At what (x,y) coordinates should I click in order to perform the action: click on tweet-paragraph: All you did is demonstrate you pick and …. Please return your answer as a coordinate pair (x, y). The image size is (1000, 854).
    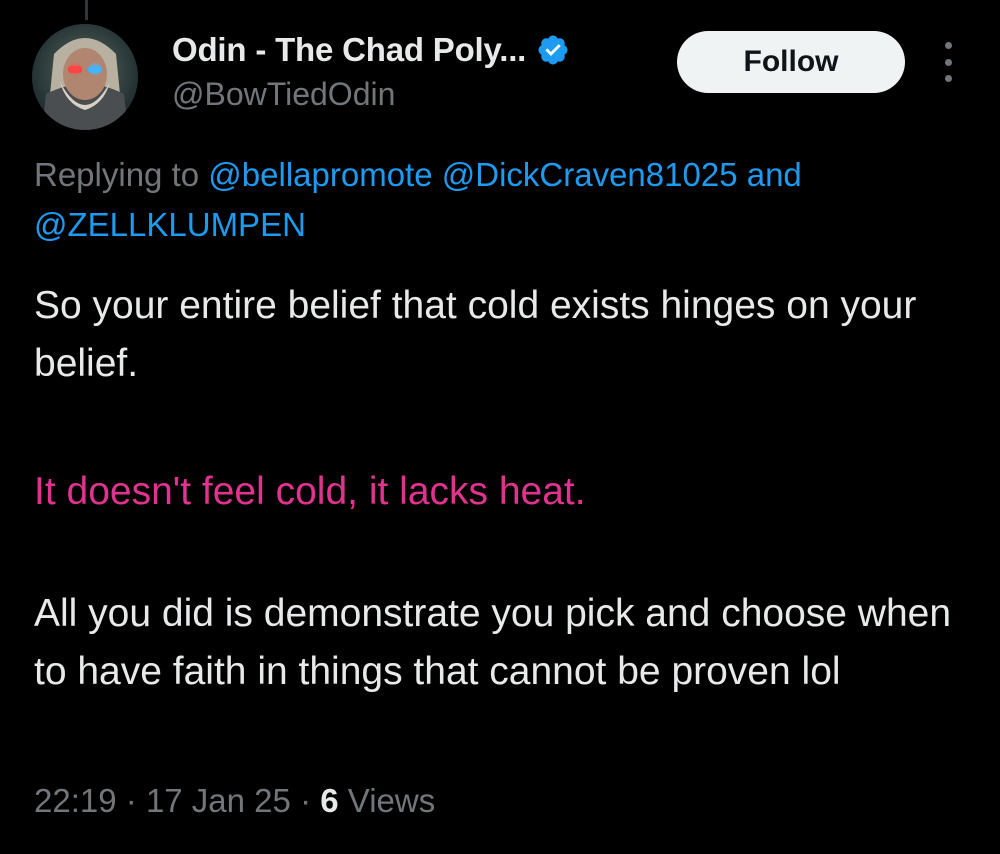
    Looking at the image, I should click on (493, 642).